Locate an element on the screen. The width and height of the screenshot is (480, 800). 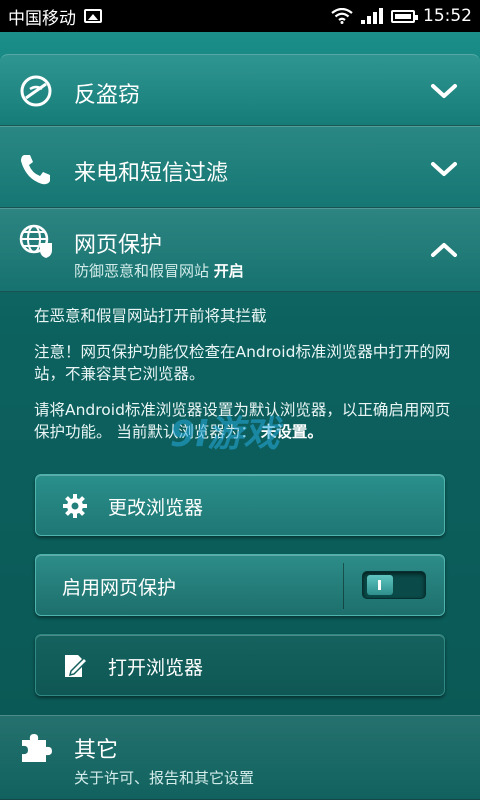
description-text: 在恶意和假冒网站打开前将其拦截 is located at coordinates (150, 316).